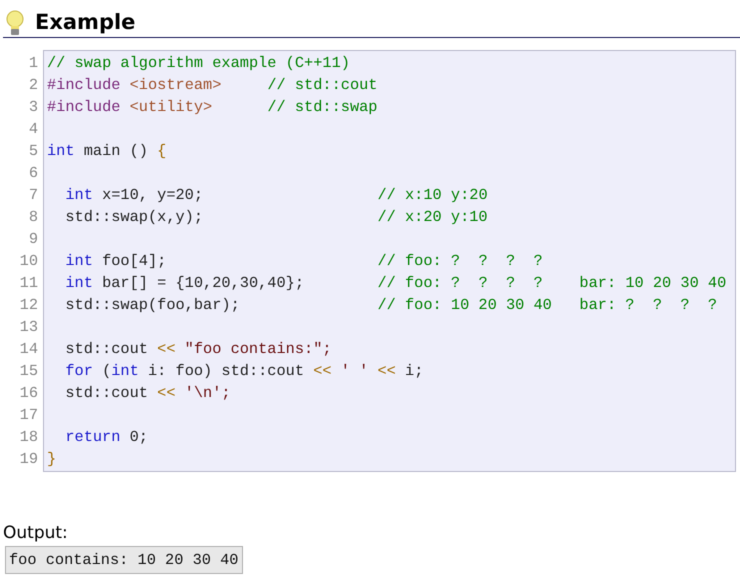  What do you see at coordinates (28, 371) in the screenshot?
I see `line-number: 15` at bounding box center [28, 371].